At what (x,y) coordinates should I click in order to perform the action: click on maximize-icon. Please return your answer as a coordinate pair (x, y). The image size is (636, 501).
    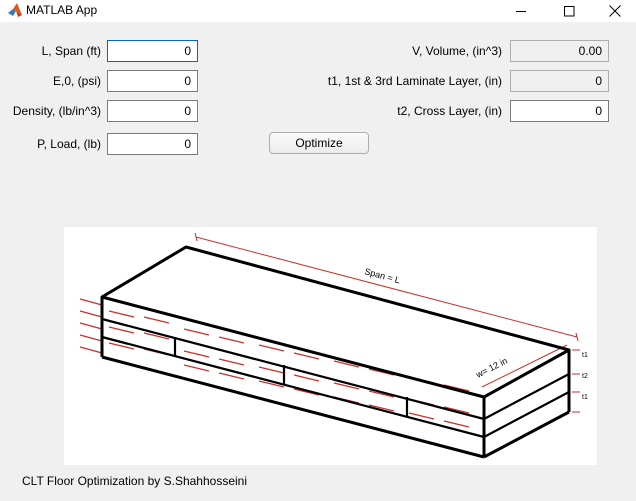
    Looking at the image, I should click on (568, 10).